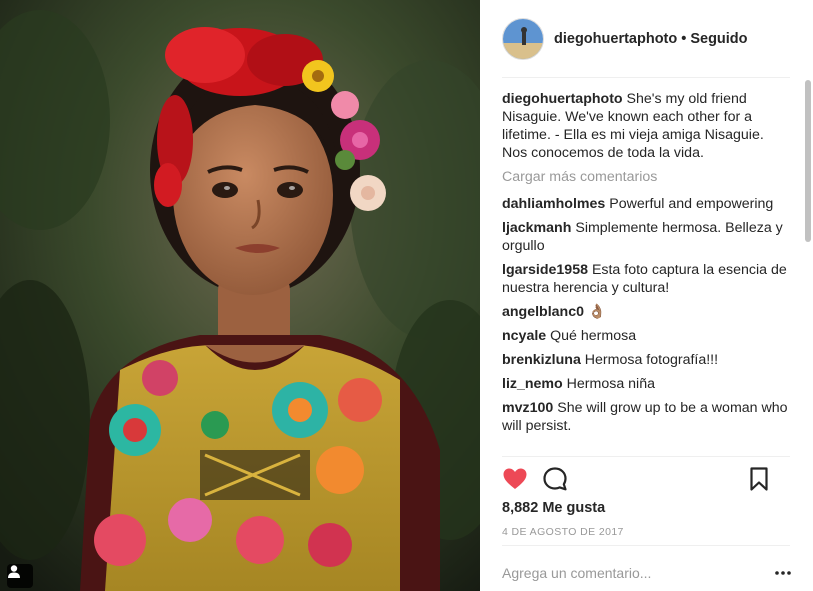 Image resolution: width=813 pixels, height=591 pixels. Describe the element at coordinates (596, 312) in the screenshot. I see `comment-text: 👌🏽` at that location.